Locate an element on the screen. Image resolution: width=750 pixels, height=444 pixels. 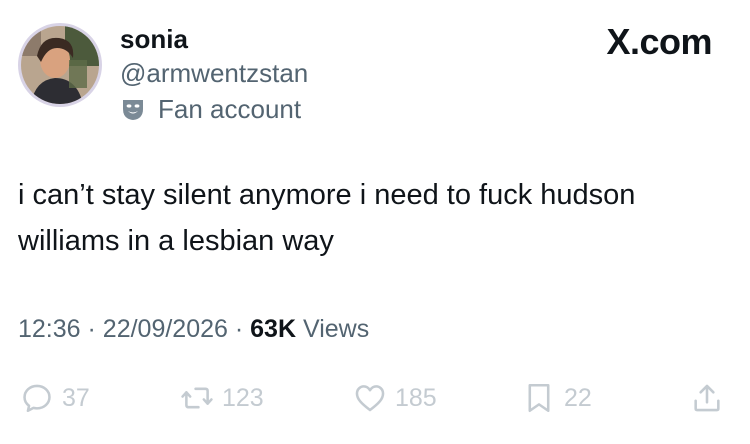
theater-masks-icon is located at coordinates (133, 110).